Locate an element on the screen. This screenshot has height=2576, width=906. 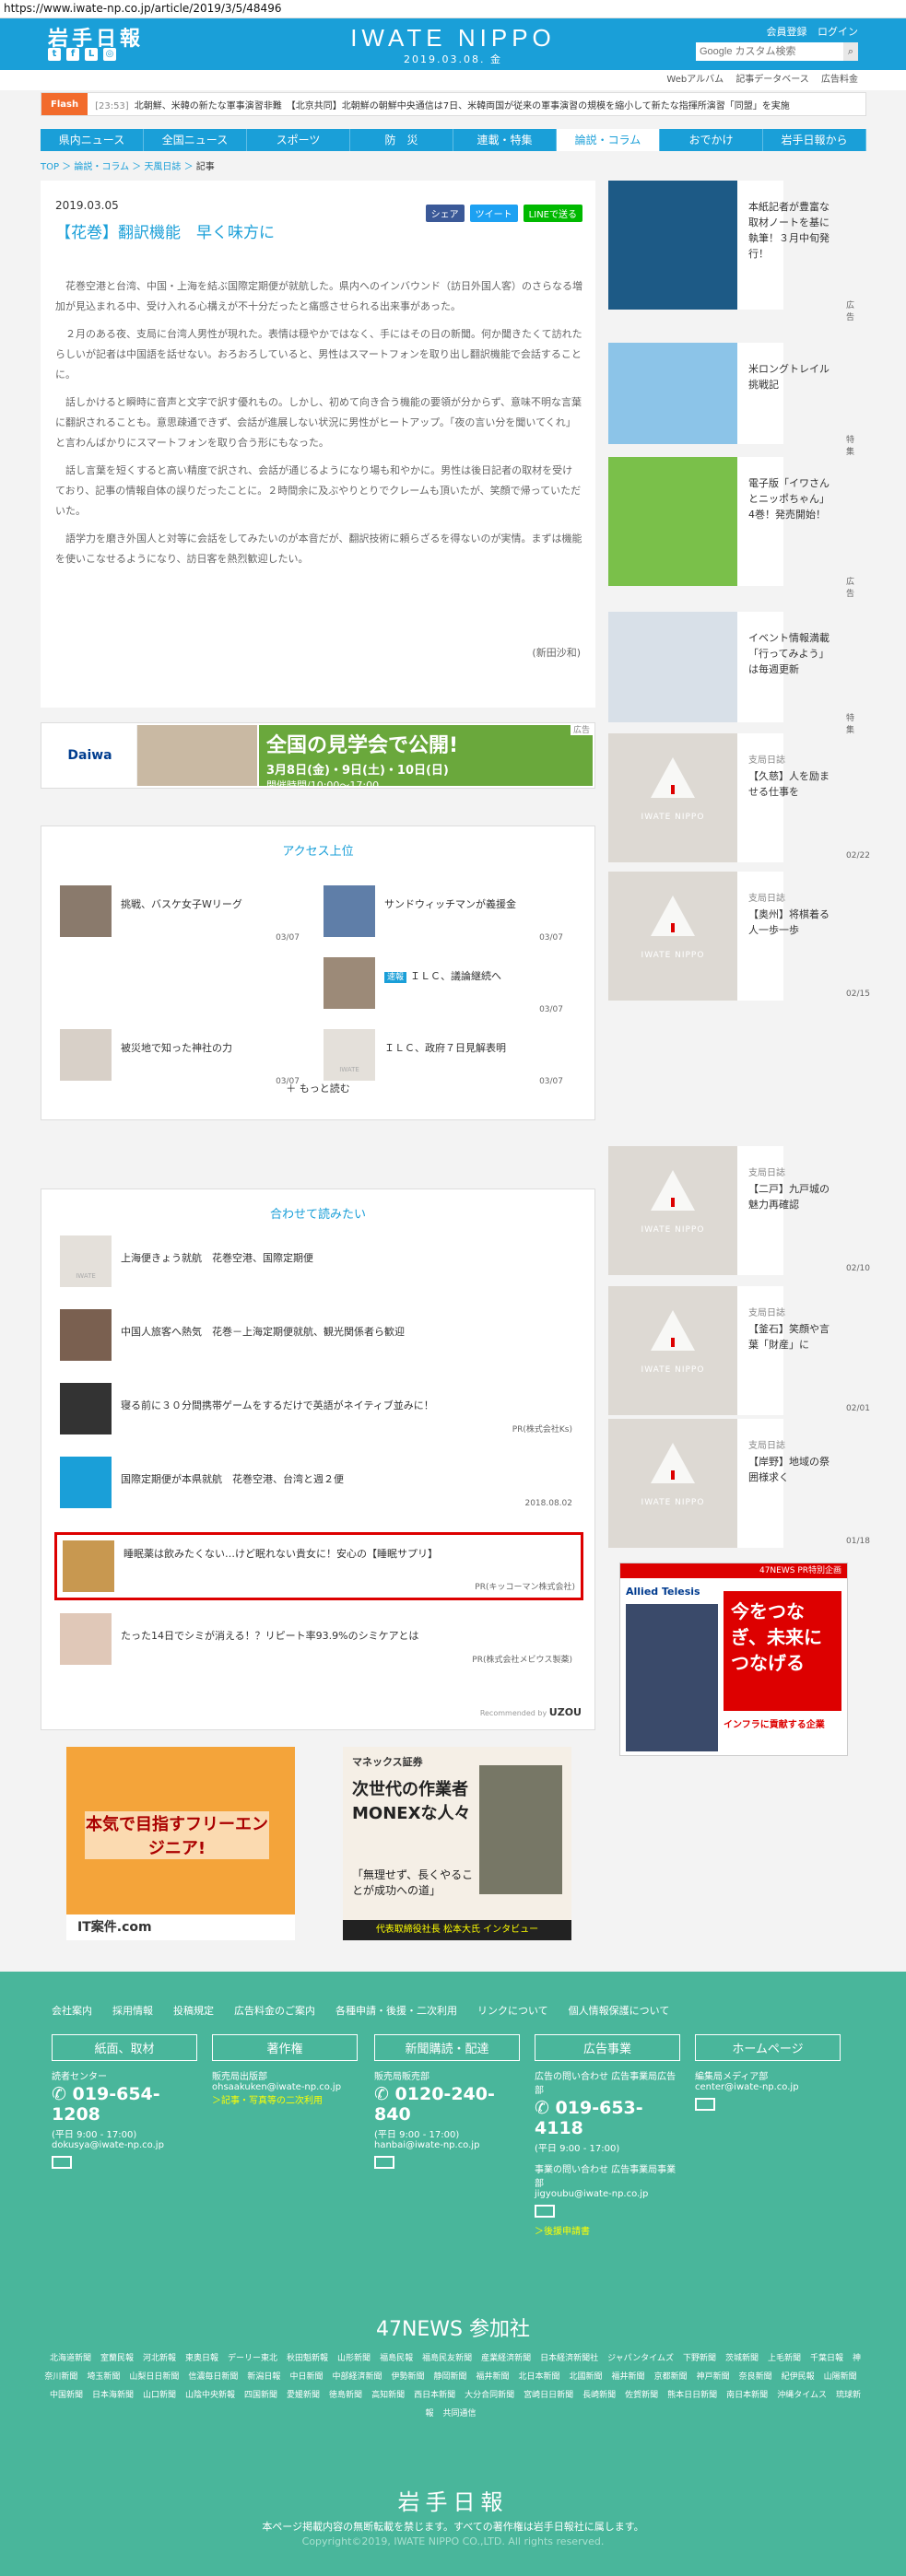
nav-local-news: 県内ニュース is located at coordinates (93, 140).